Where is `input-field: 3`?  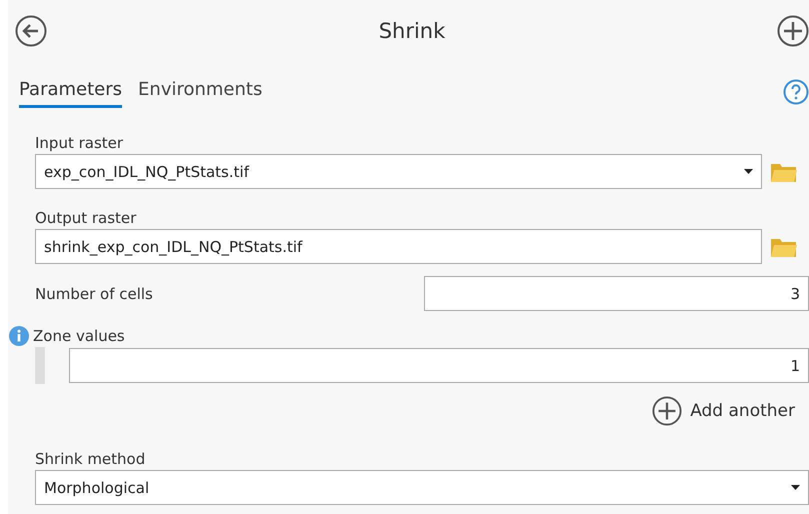
input-field: 3 is located at coordinates (616, 293).